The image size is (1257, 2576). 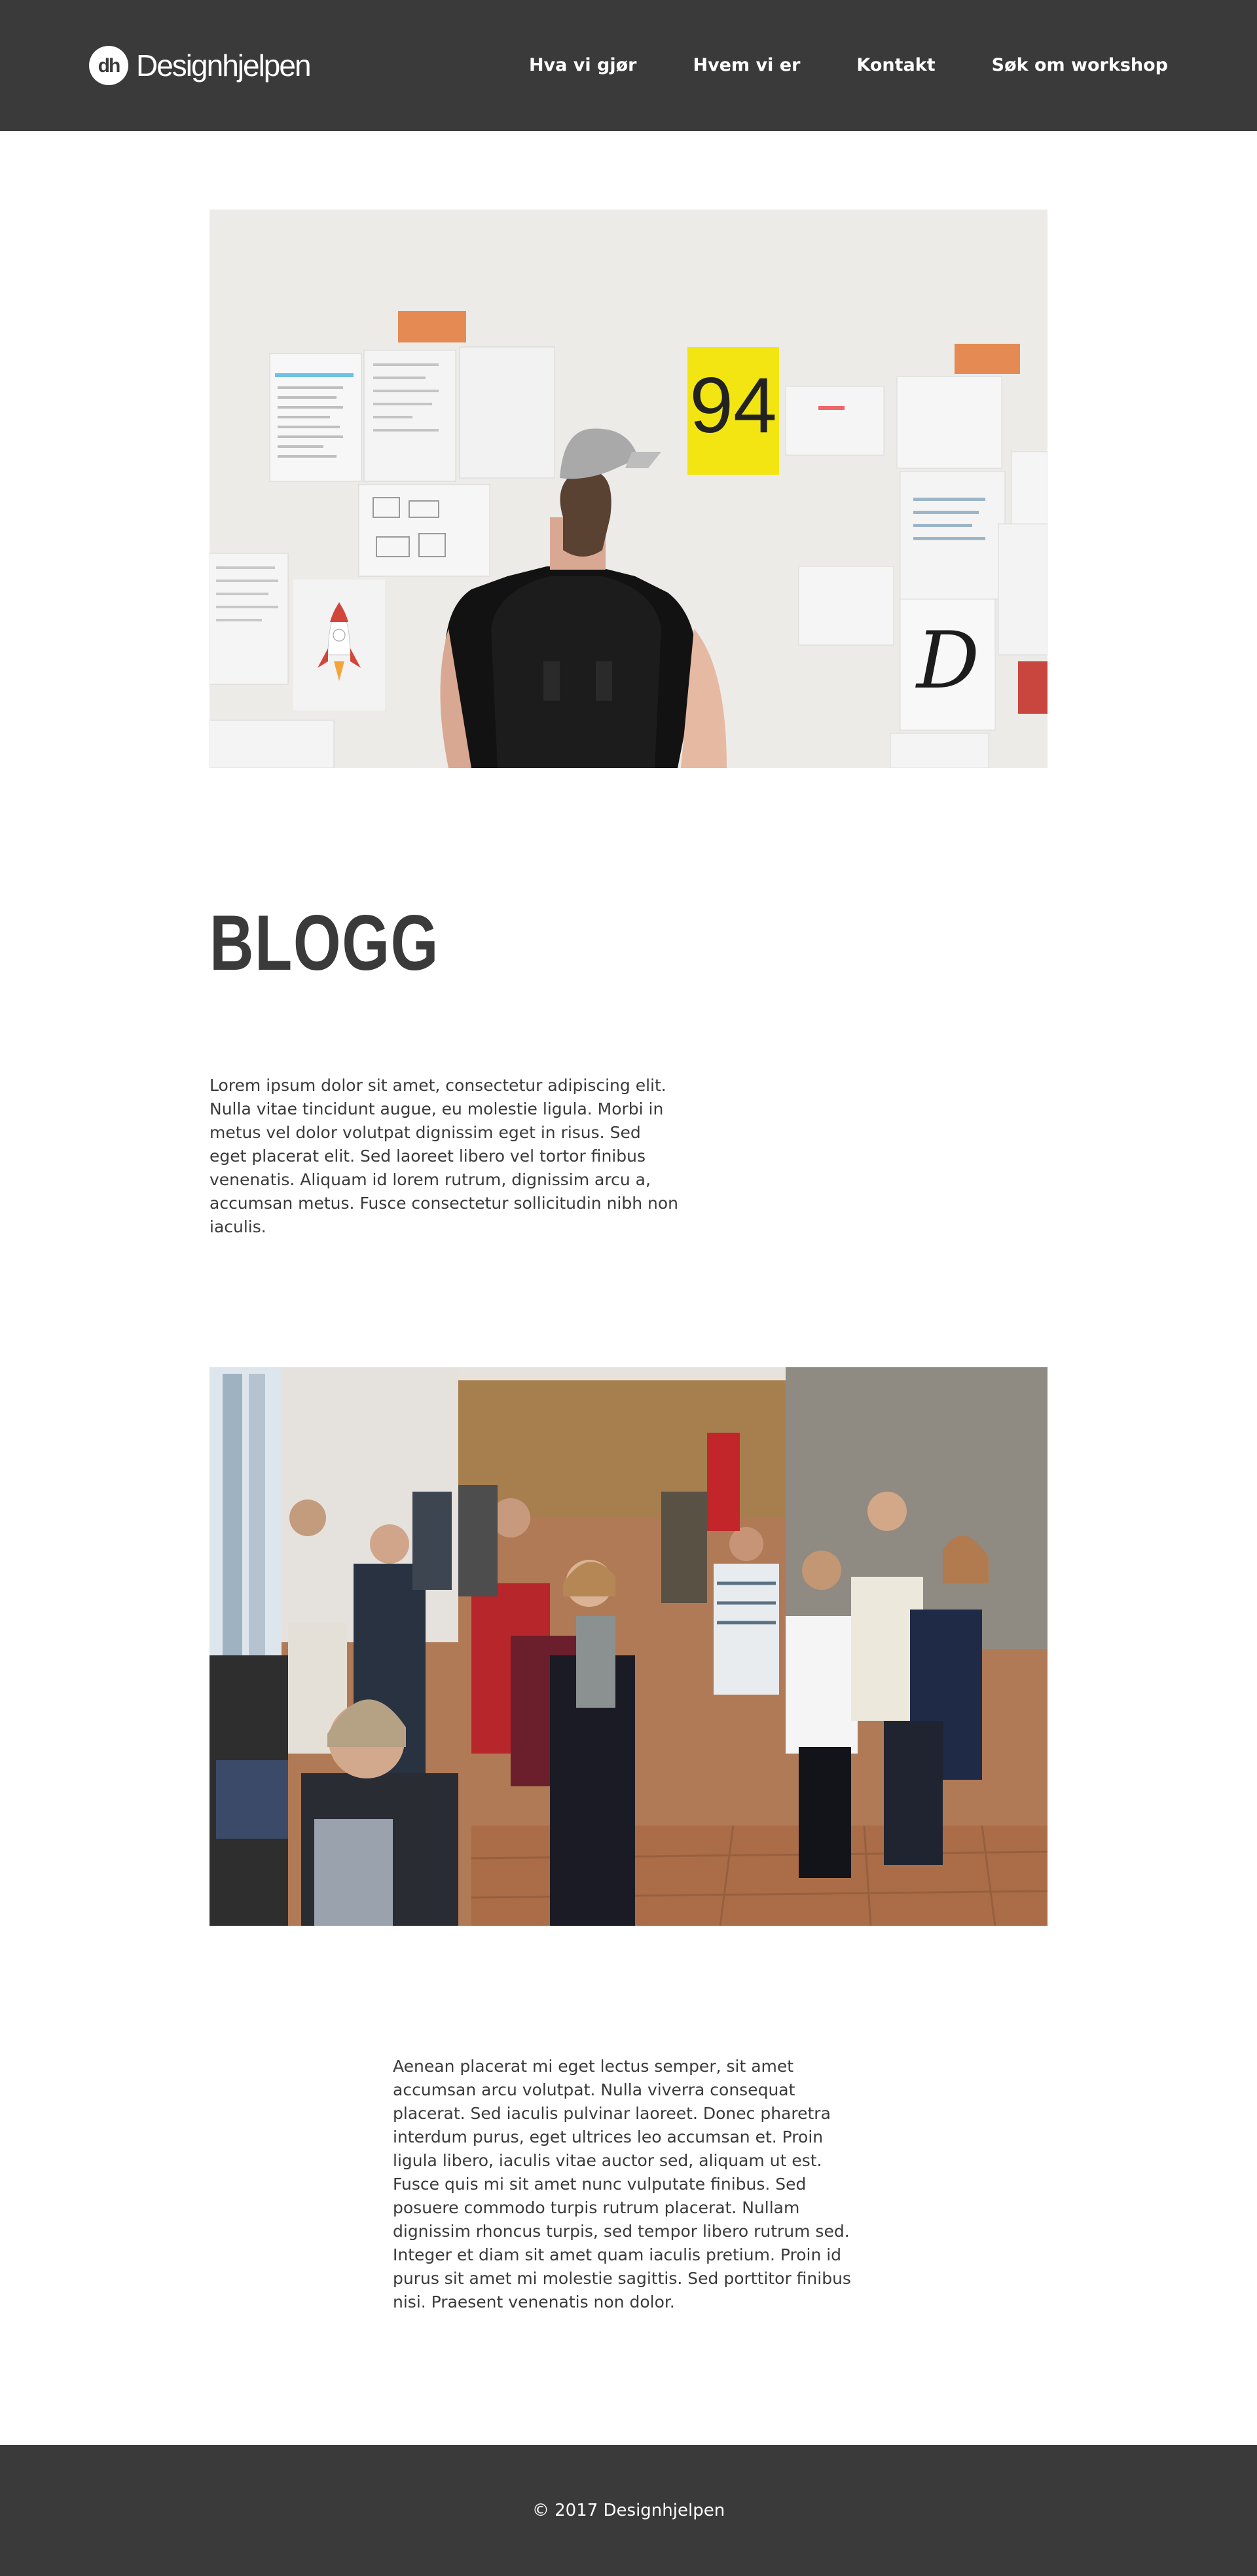 What do you see at coordinates (629, 489) in the screenshot?
I see `hero-image: 94 D` at bounding box center [629, 489].